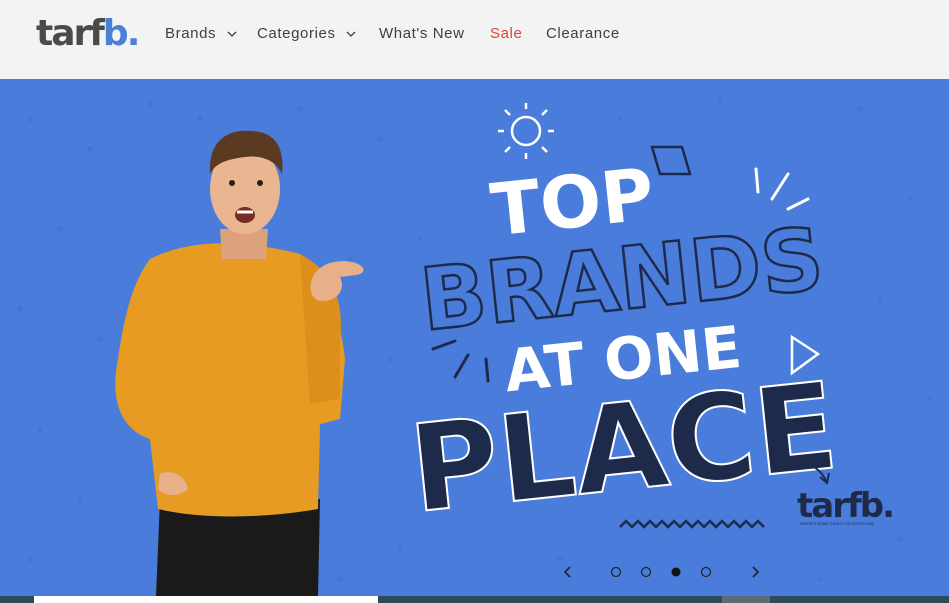 Image resolution: width=949 pixels, height=603 pixels. I want to click on carousel-controls, so click(661, 572).